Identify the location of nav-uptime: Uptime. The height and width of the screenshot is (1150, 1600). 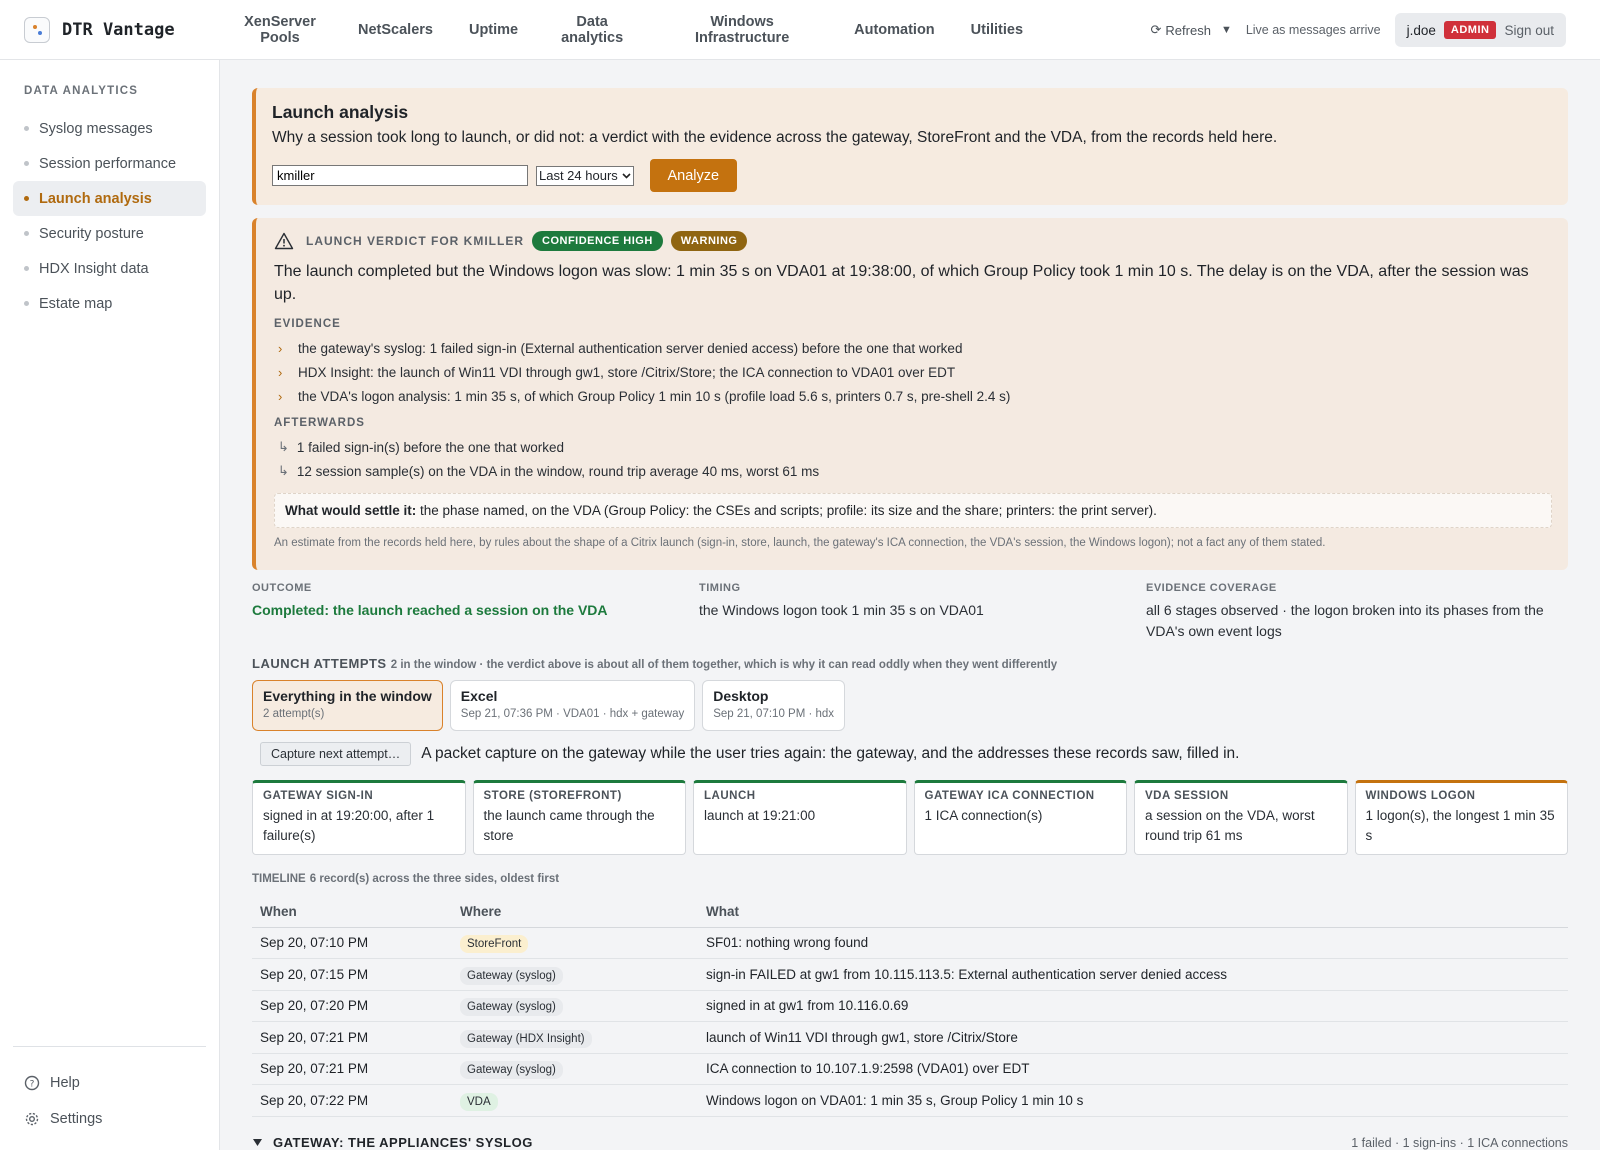
(493, 30).